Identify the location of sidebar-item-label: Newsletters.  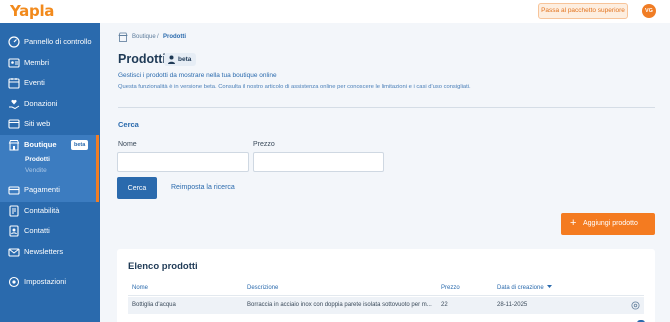
(44, 251).